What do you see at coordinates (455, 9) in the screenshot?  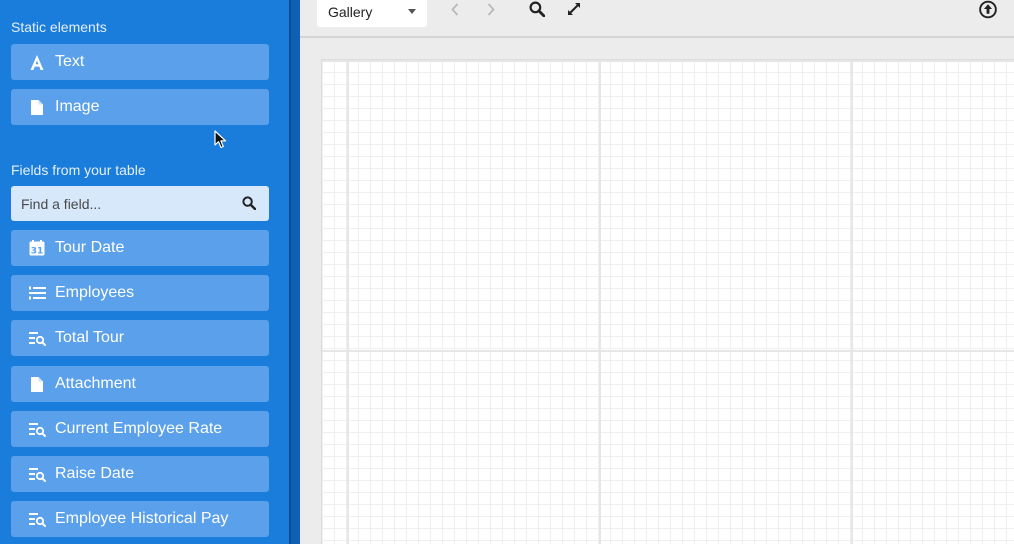 I see `chevron-left-icon` at bounding box center [455, 9].